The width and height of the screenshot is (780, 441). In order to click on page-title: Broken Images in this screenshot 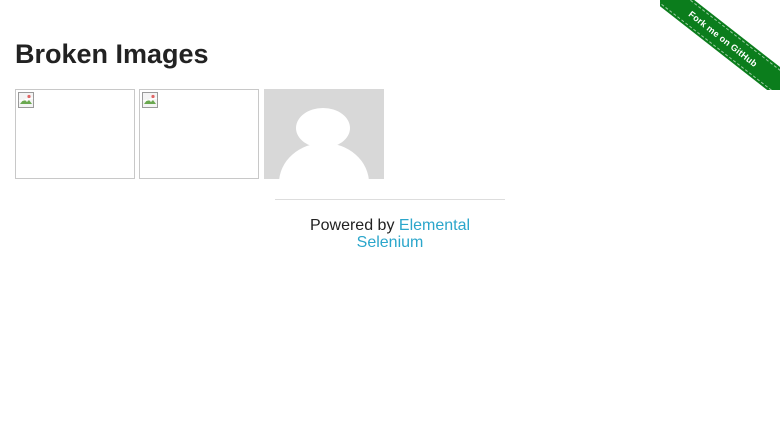, I will do `click(112, 54)`.